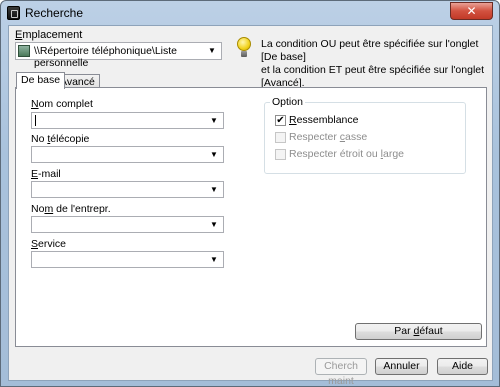 The height and width of the screenshot is (387, 500). I want to click on field-label-nom-complet: Nom complet, so click(62, 104).